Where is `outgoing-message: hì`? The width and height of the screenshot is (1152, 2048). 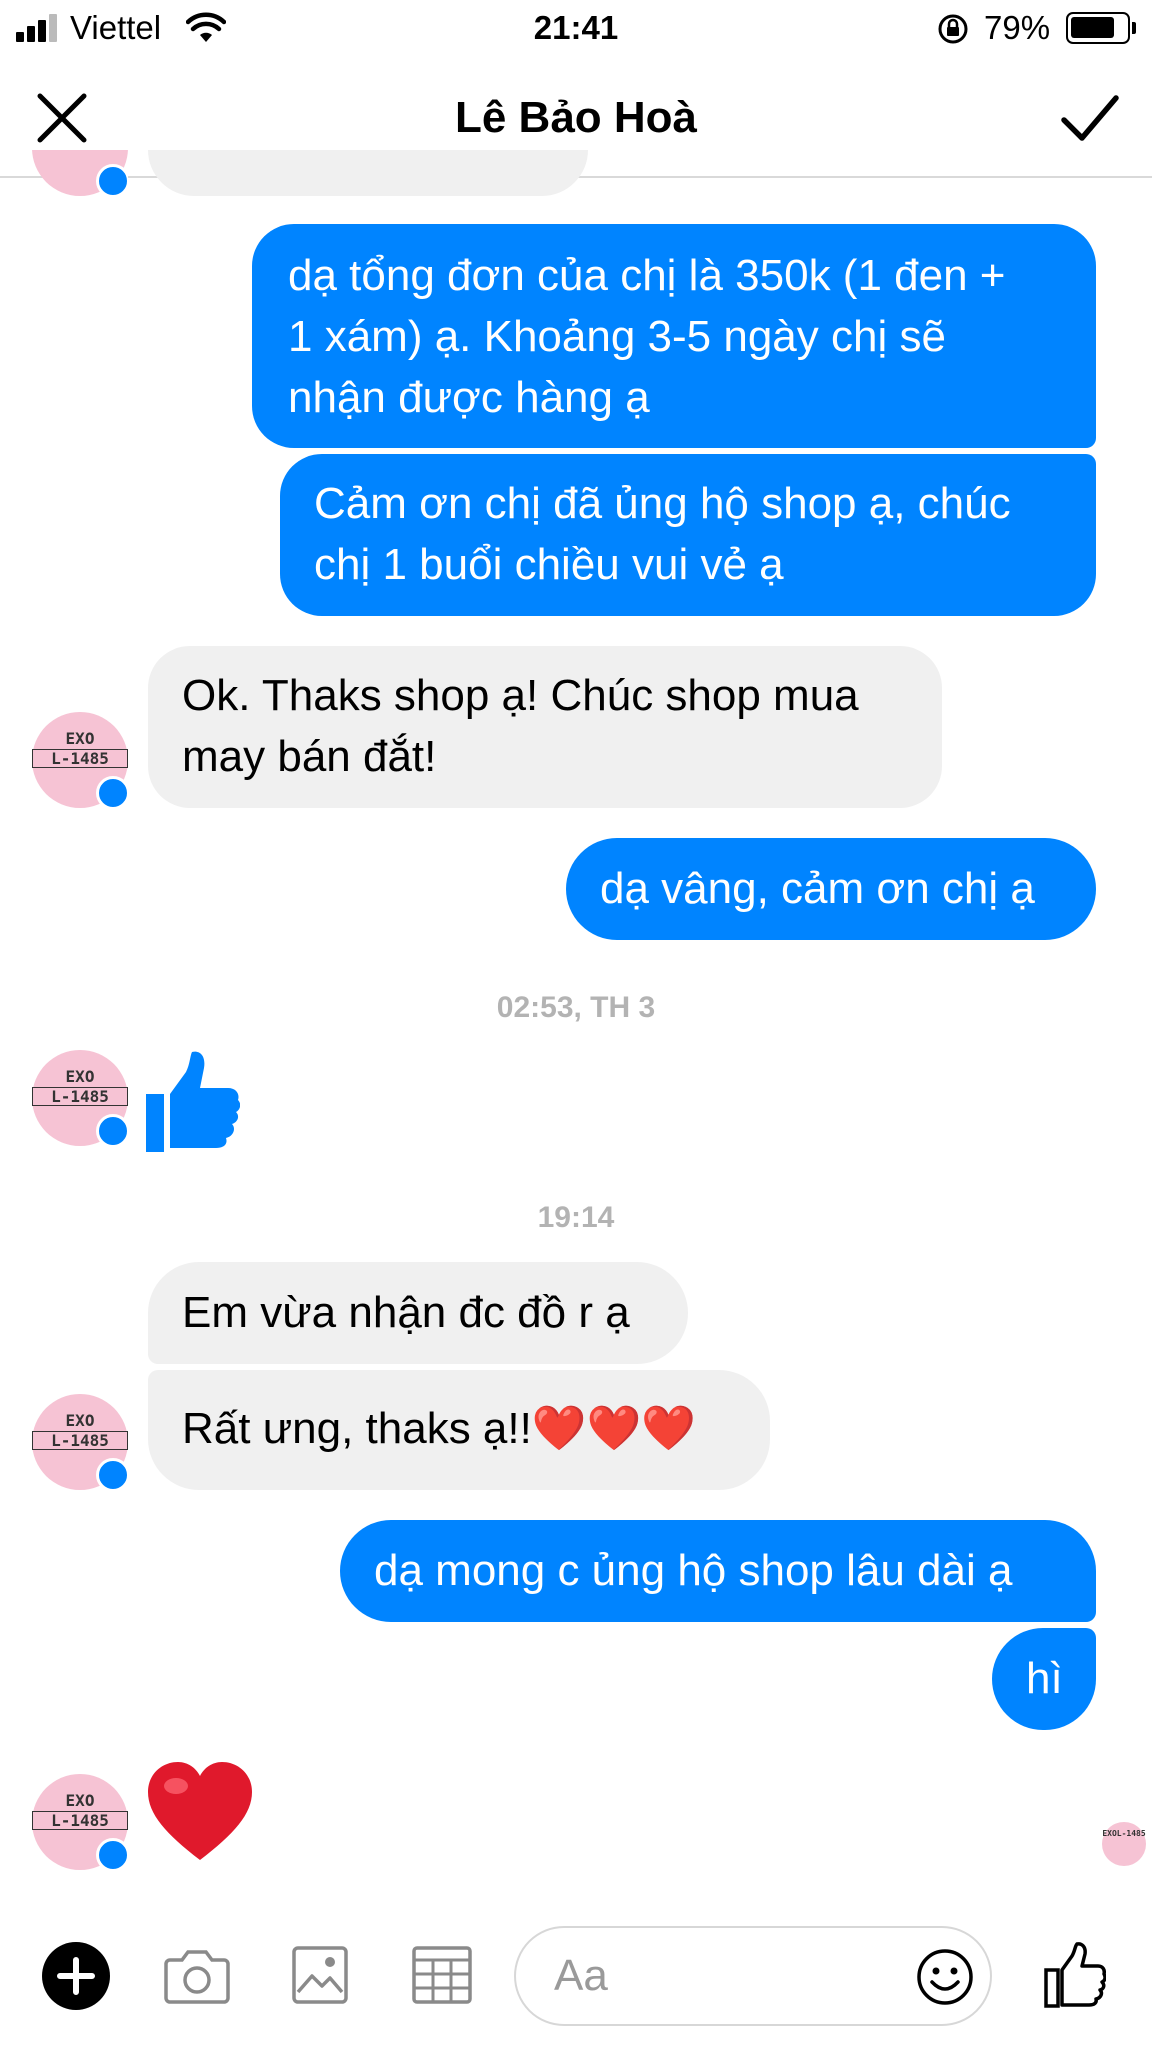
outgoing-message: hì is located at coordinates (1044, 1679).